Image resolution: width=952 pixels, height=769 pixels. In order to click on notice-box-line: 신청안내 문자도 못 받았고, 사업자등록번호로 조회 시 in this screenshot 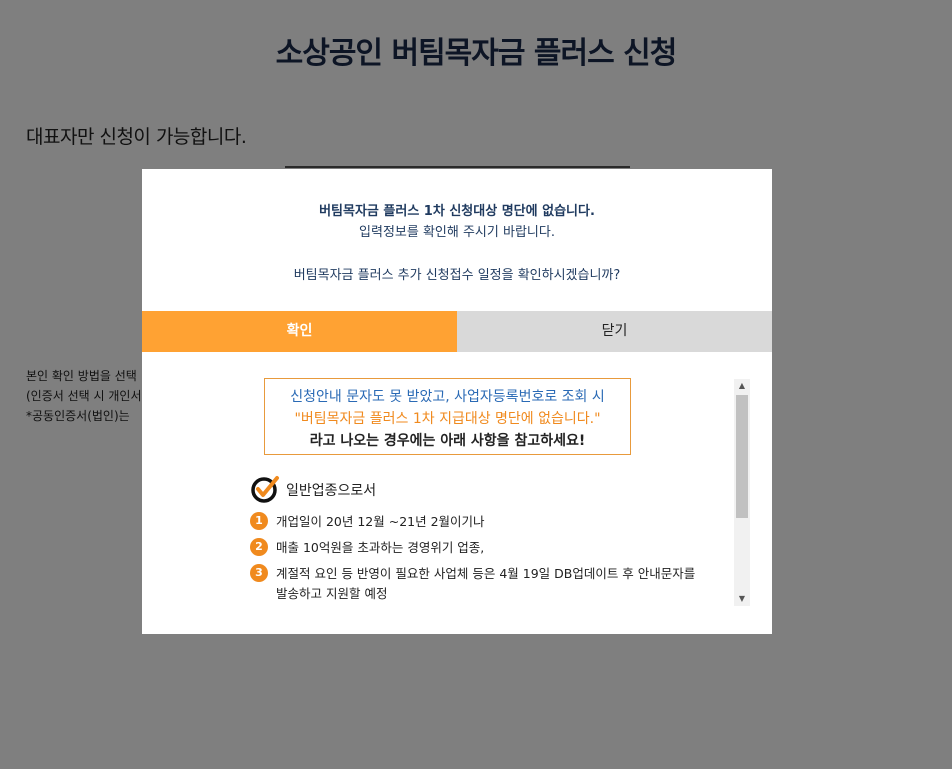, I will do `click(447, 397)`.